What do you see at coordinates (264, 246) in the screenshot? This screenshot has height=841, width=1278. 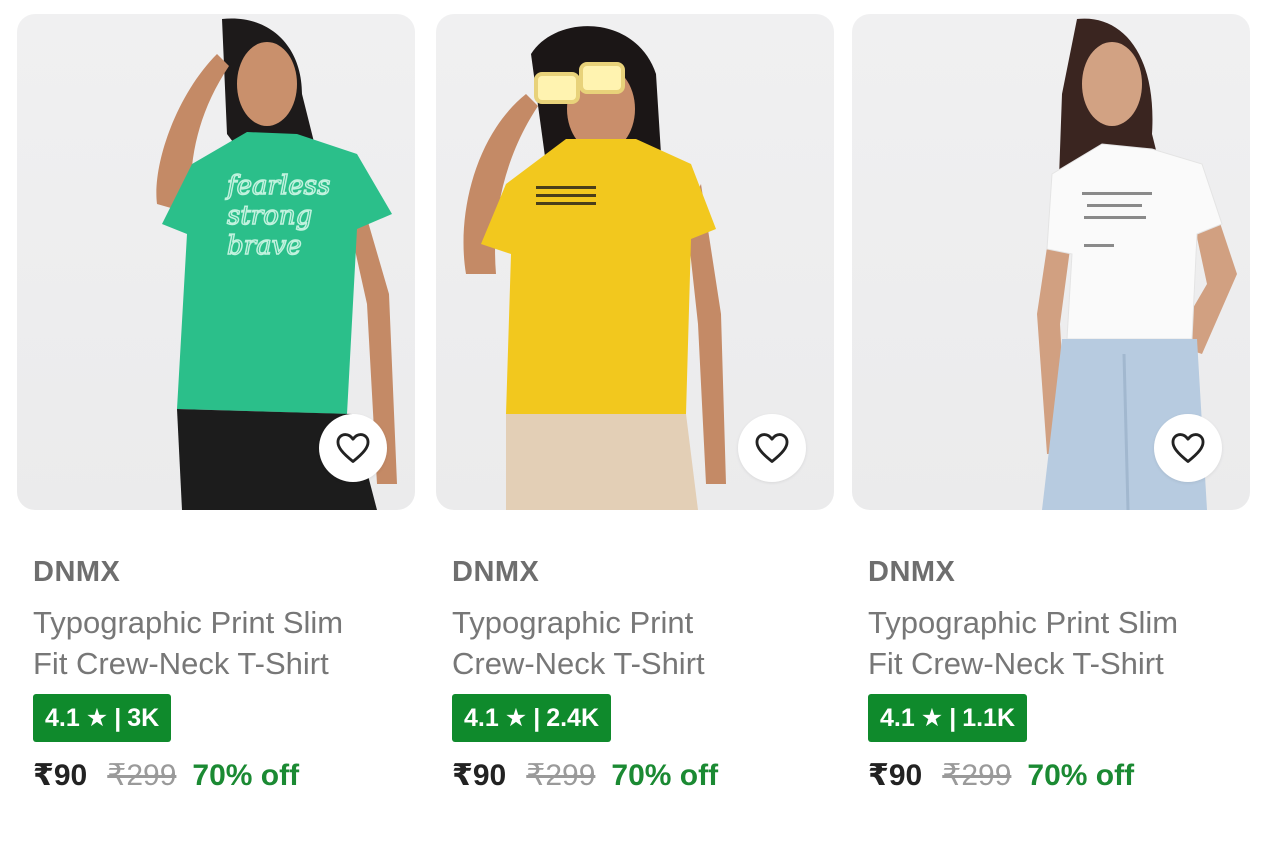 I see `svg-text: brave` at bounding box center [264, 246].